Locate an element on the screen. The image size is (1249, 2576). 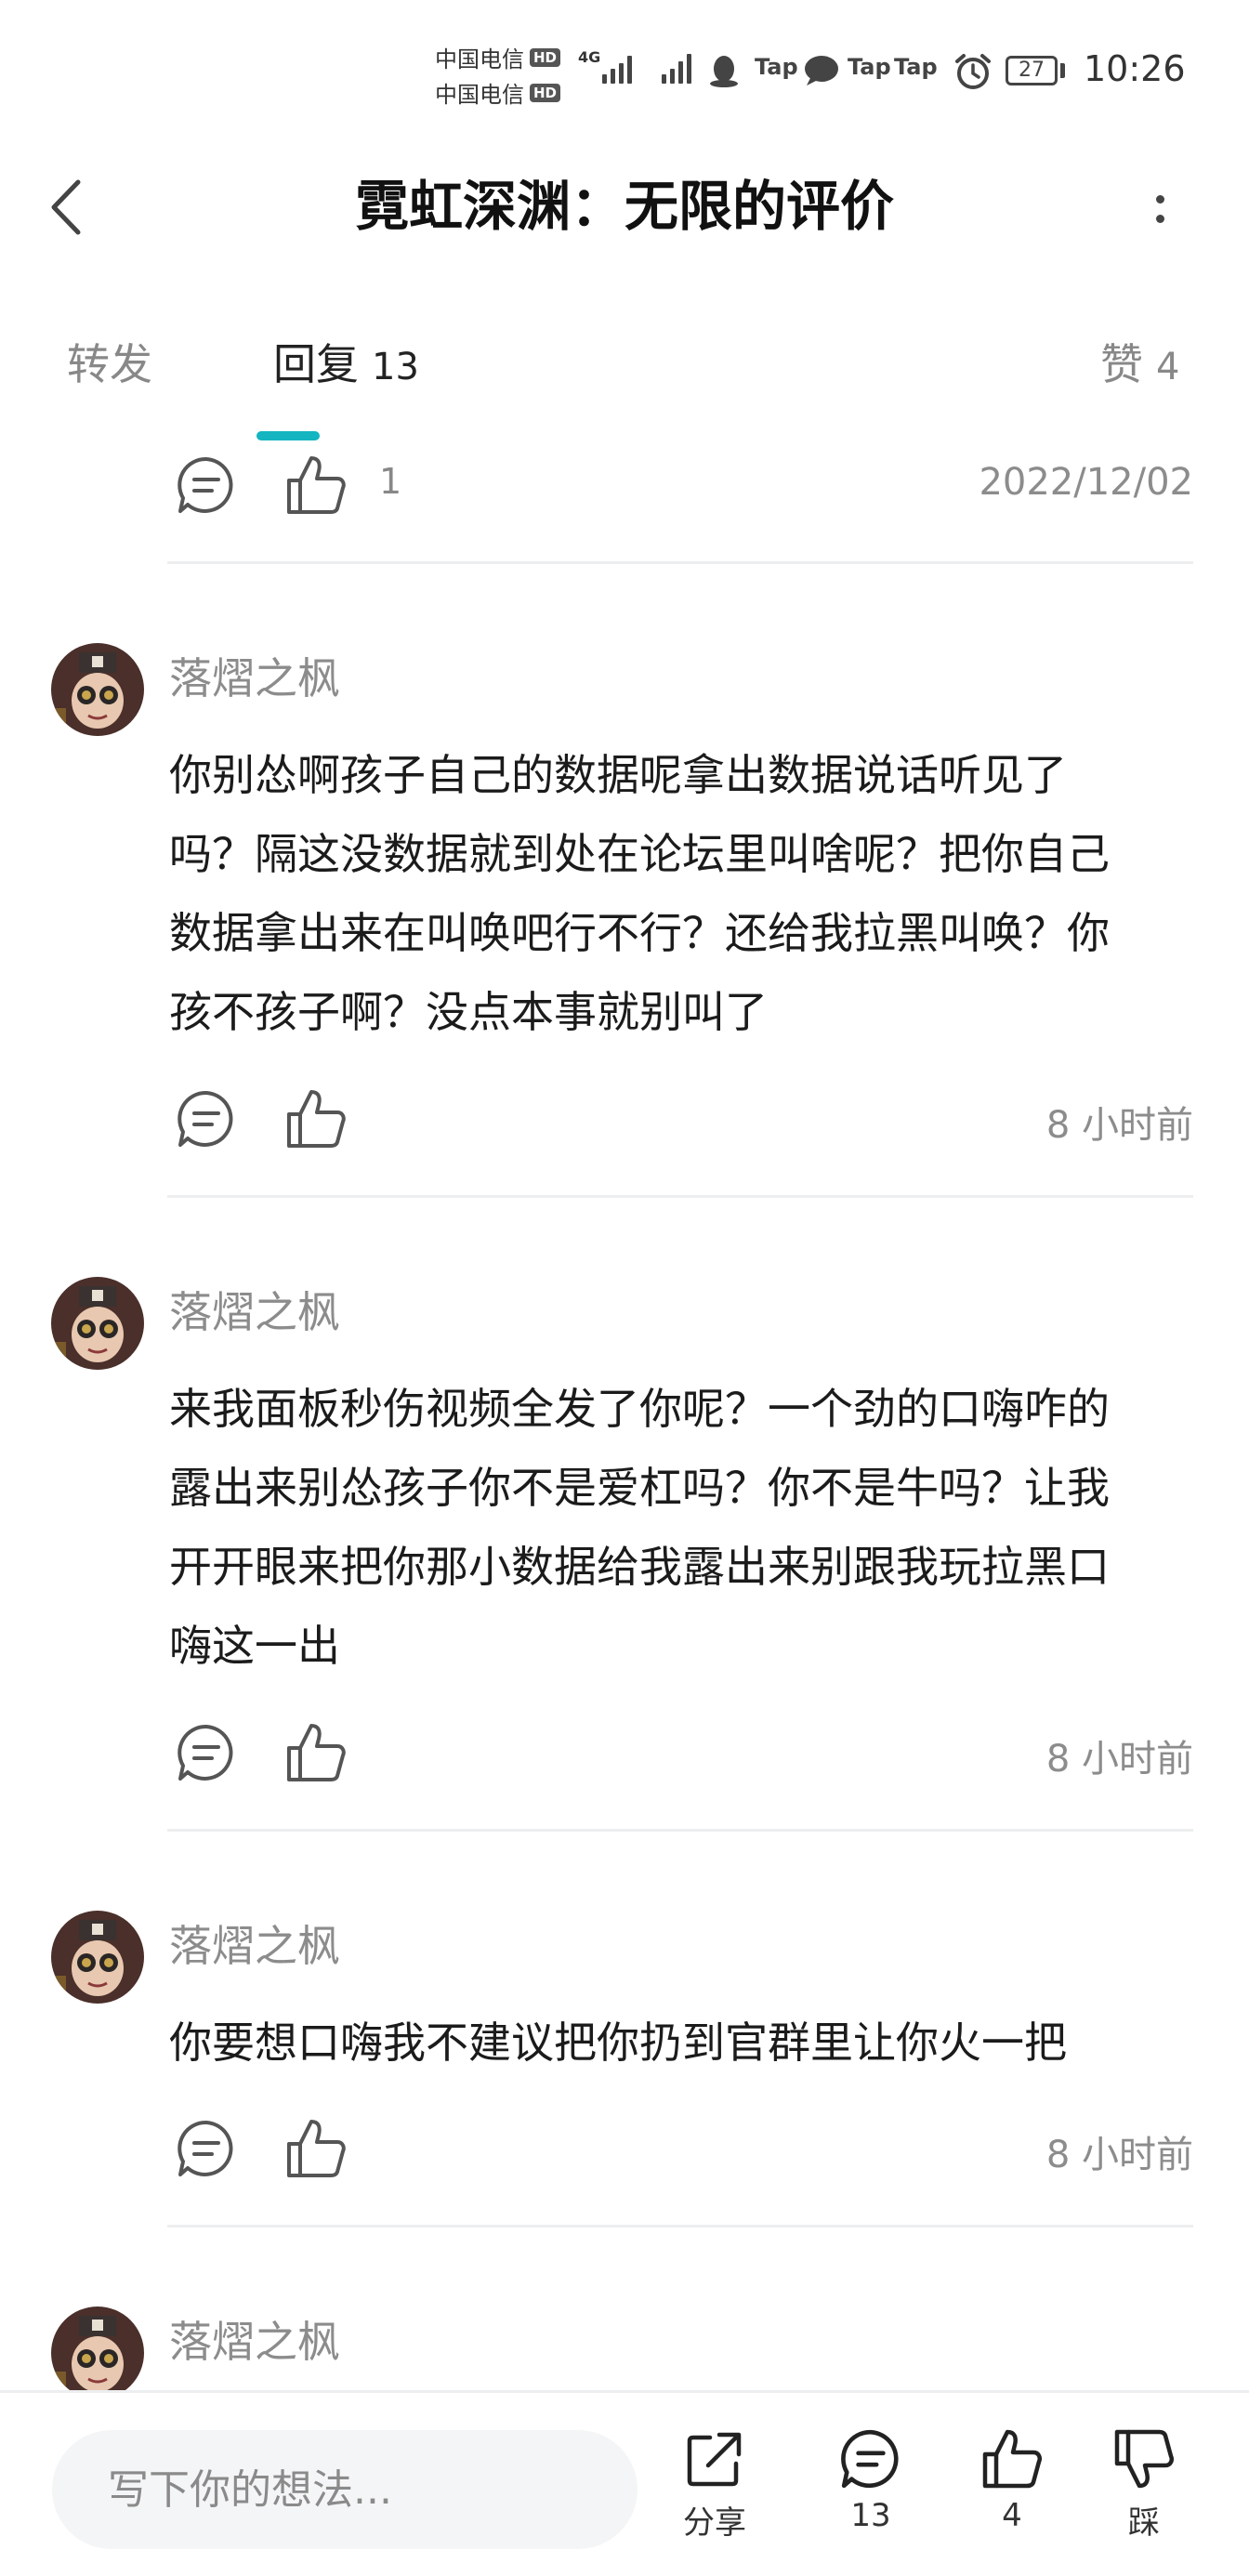
share-label: 分享 is located at coordinates (714, 2523).